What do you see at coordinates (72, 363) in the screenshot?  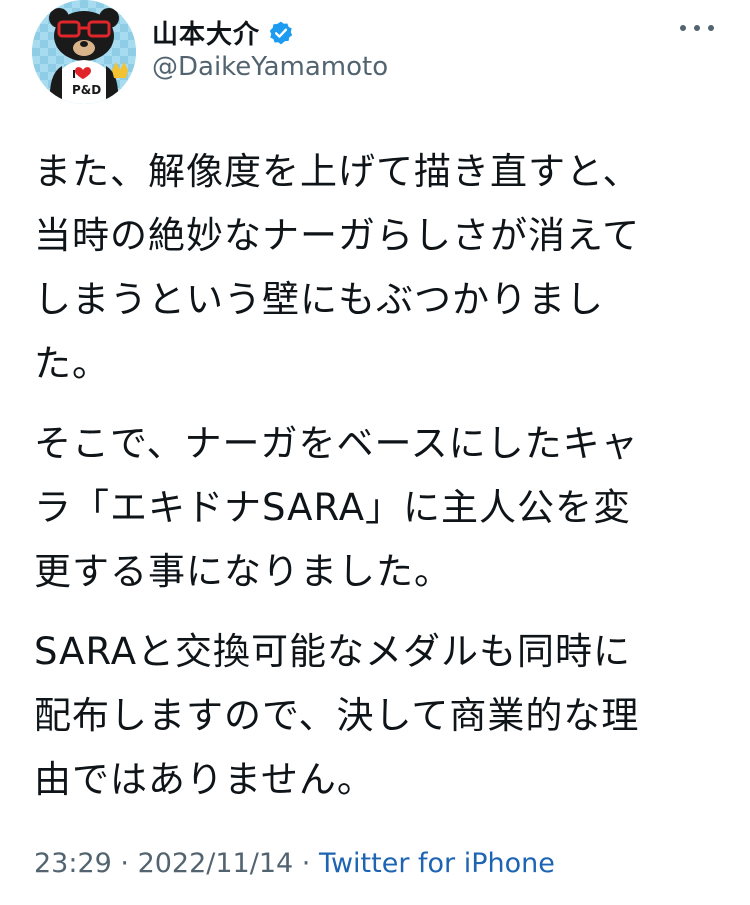 I see `text-line: た。` at bounding box center [72, 363].